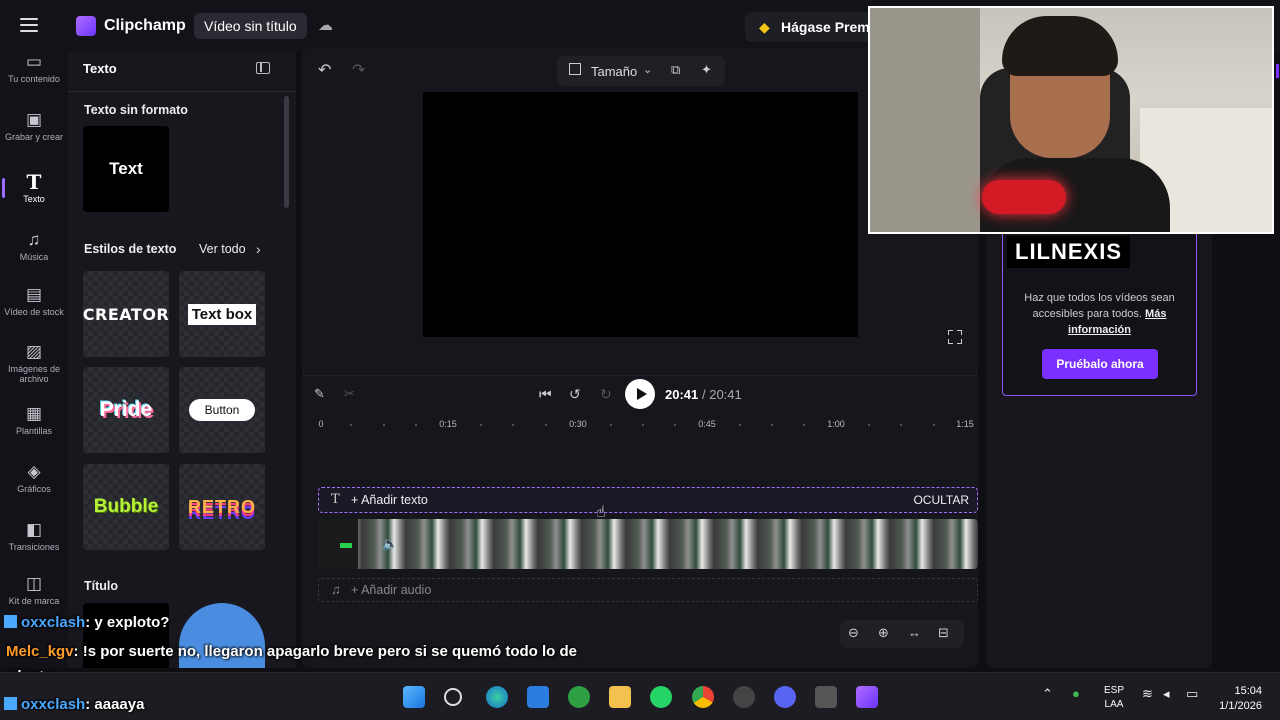 The height and width of the screenshot is (720, 1280). I want to click on nav-item-your-content: ▭ Tu contenido, so click(34, 68).